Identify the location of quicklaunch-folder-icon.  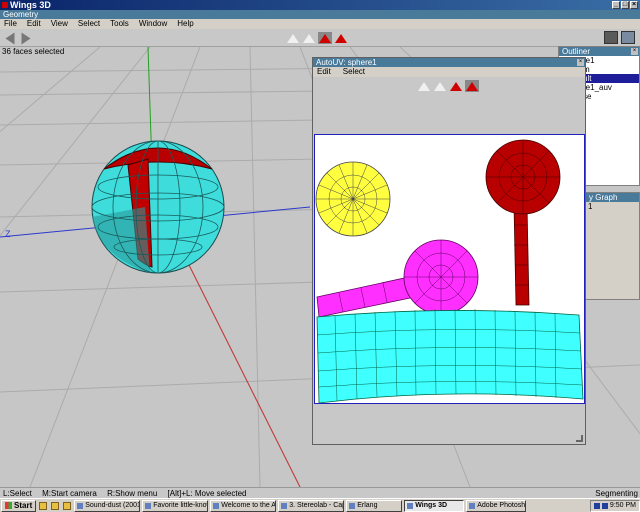
(55, 505).